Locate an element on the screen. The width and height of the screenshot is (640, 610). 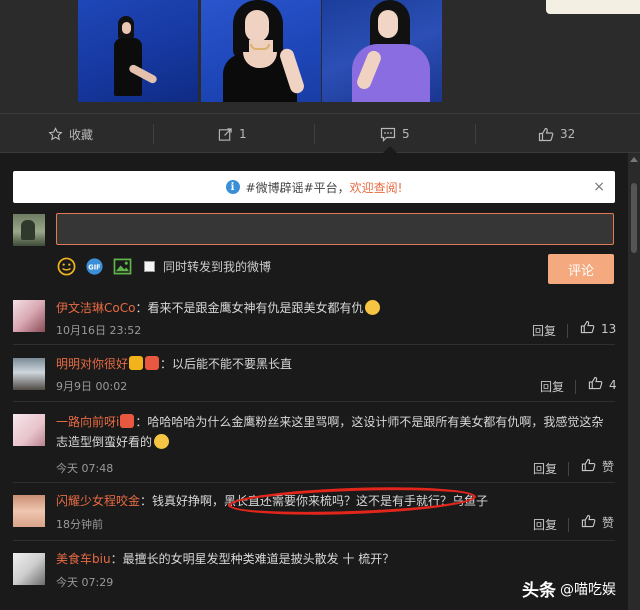
cat-emoji-icon is located at coordinates (373, 307).